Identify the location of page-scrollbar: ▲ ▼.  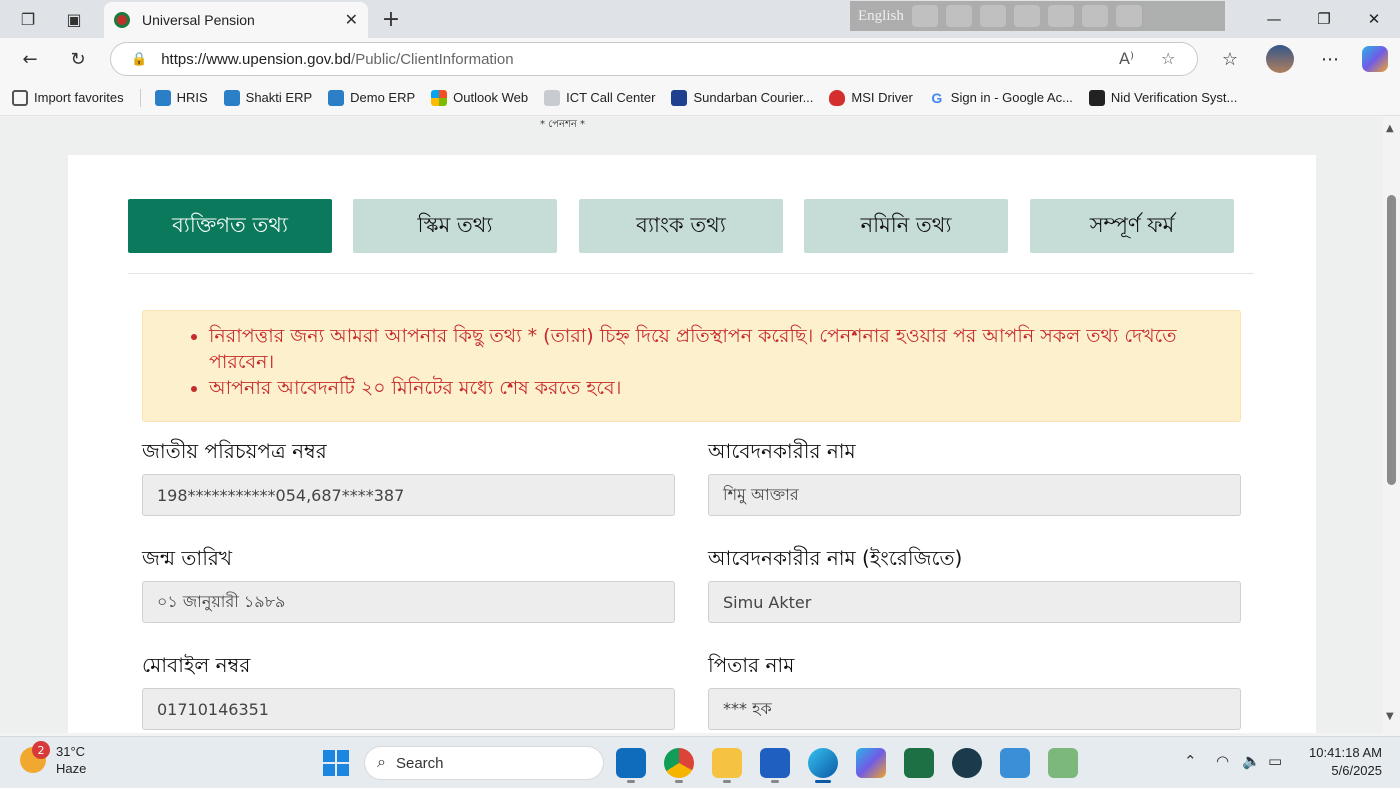
(1391, 425).